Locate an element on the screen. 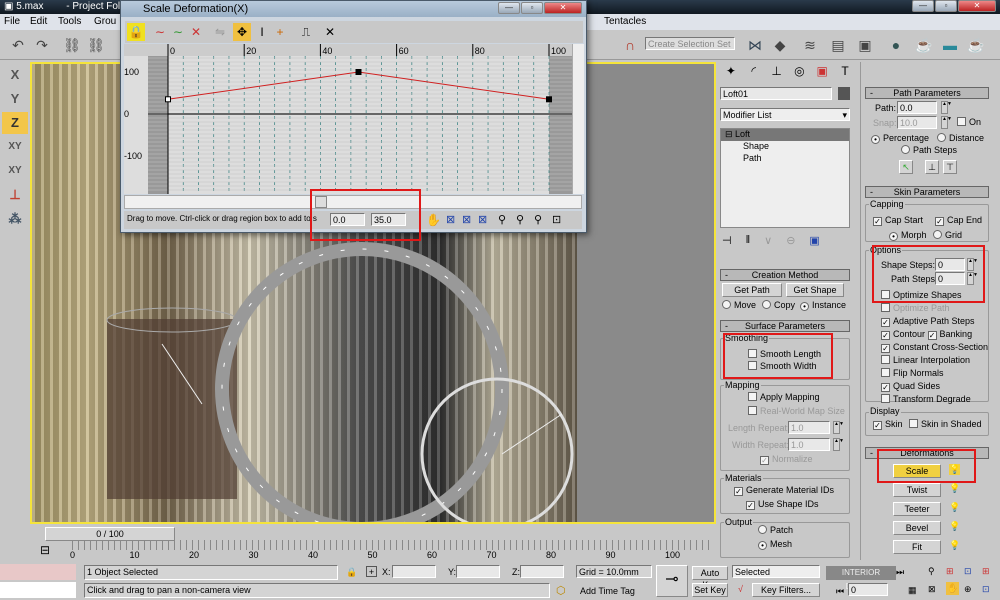 The width and height of the screenshot is (1000, 600). time-config-icon: ▦ is located at coordinates (912, 590).